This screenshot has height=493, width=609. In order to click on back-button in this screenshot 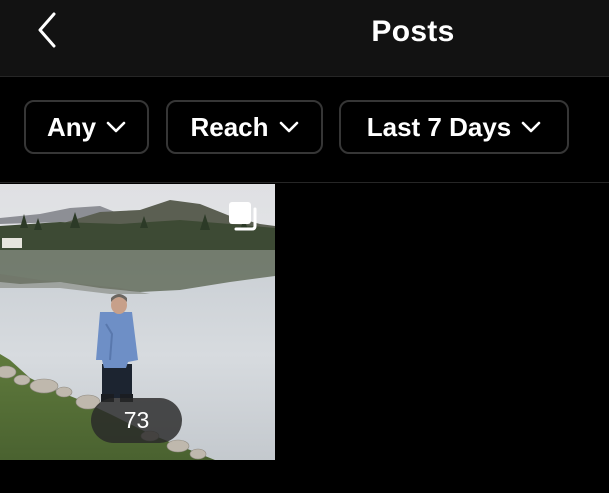, I will do `click(47, 30)`.